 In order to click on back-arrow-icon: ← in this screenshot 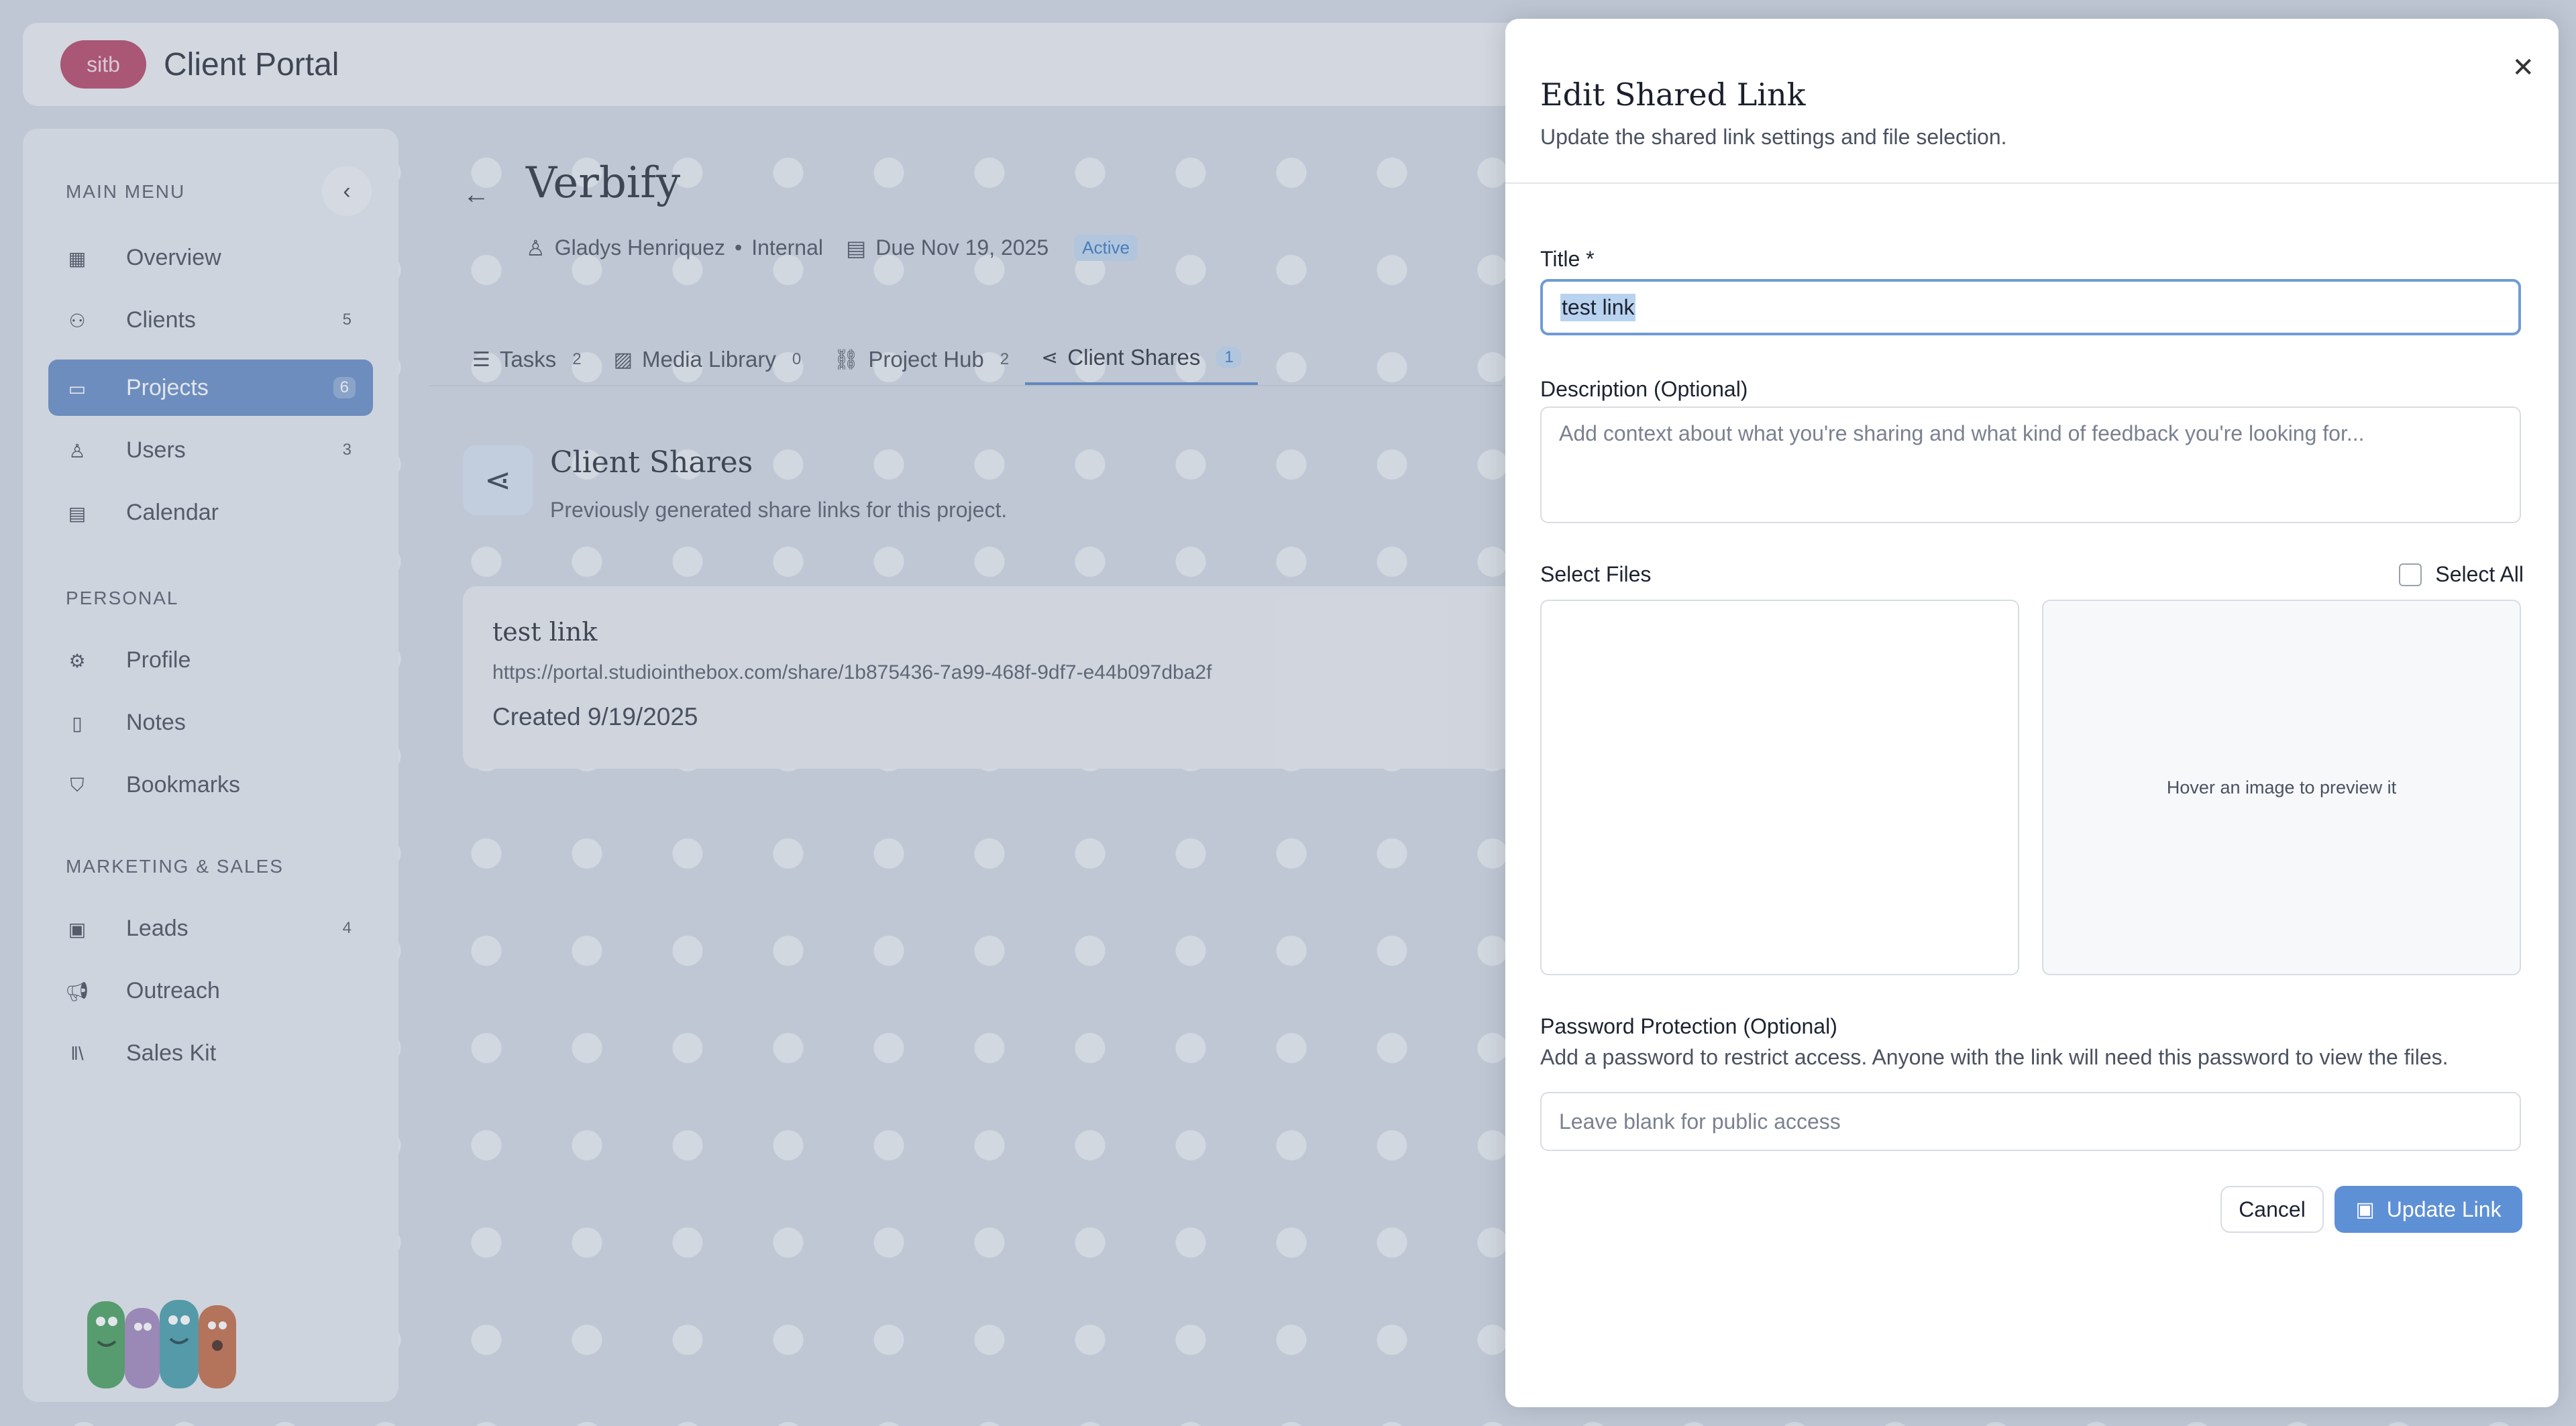, I will do `click(476, 195)`.